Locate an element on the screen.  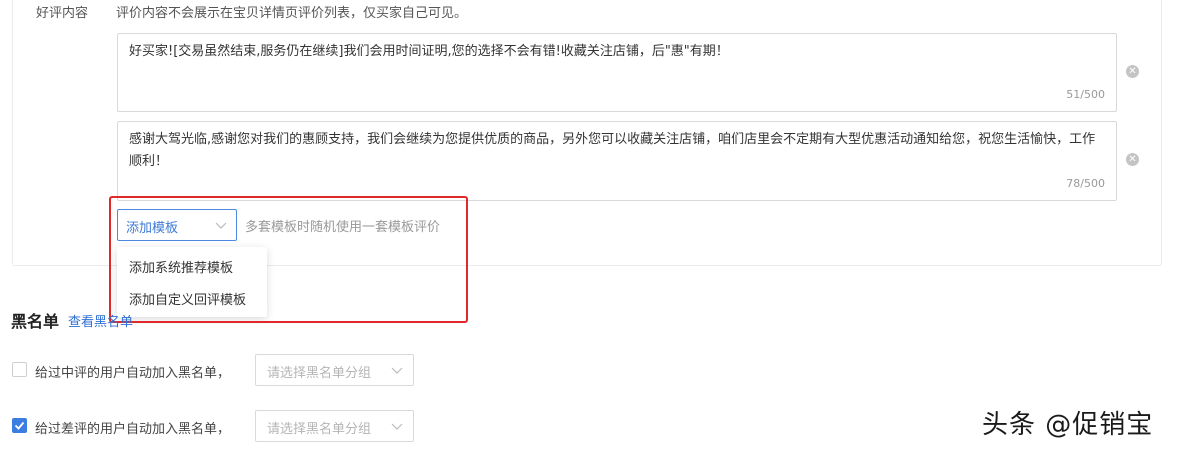
highlight-annotation-box is located at coordinates (288, 259).